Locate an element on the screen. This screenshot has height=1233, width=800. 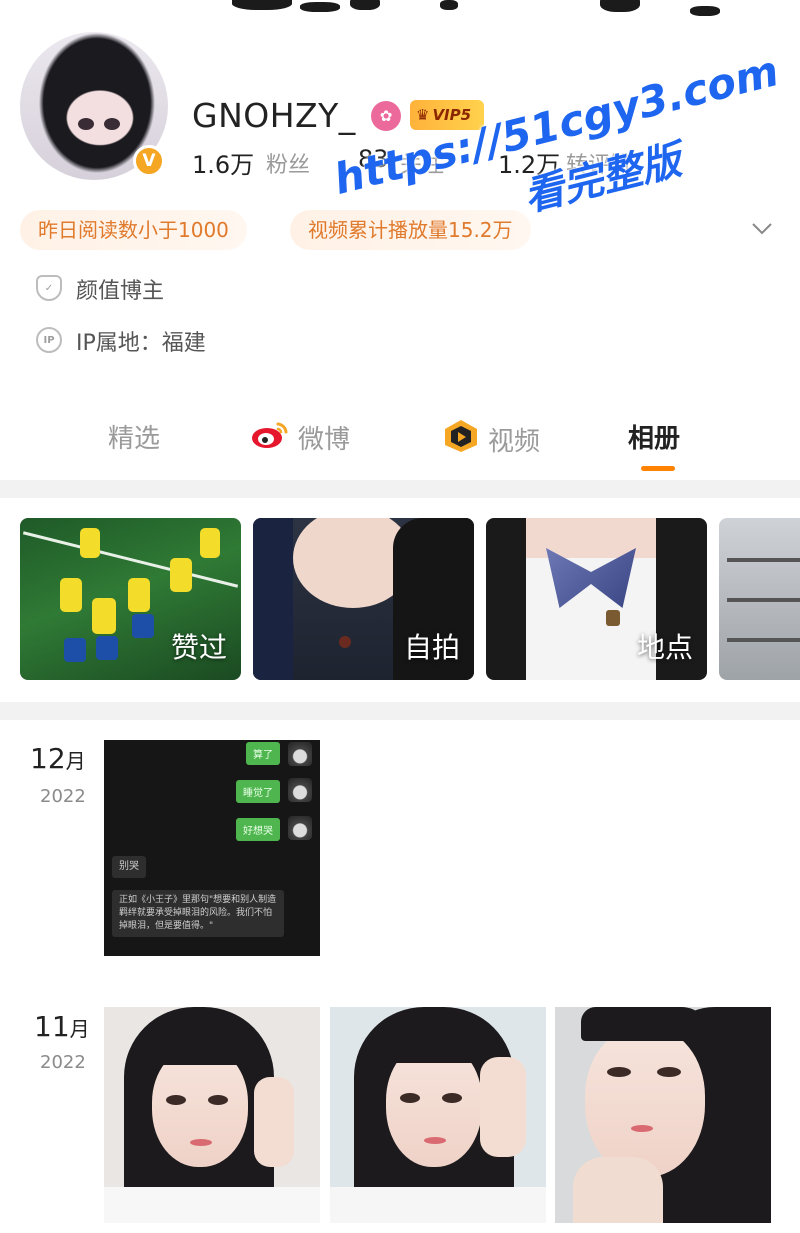
ip-icon: IP is located at coordinates (49, 340).